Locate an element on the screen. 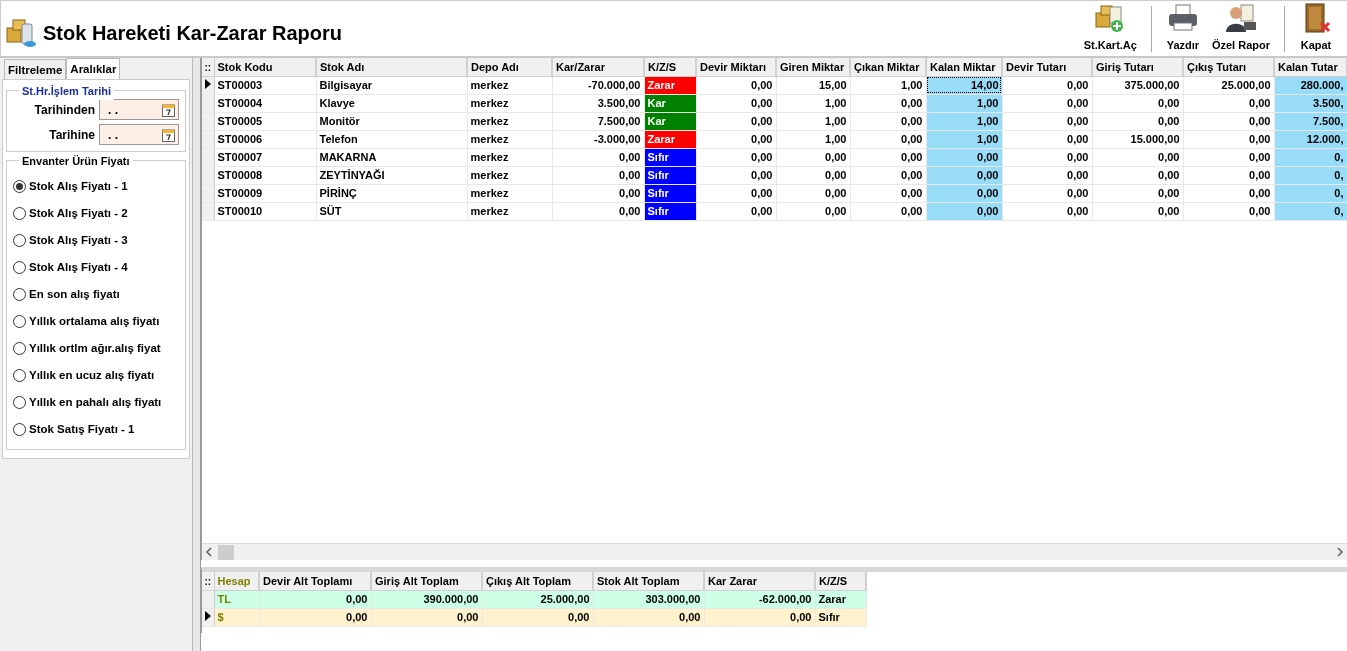 The image size is (1347, 651). column-header: Hesap is located at coordinates (236, 581).